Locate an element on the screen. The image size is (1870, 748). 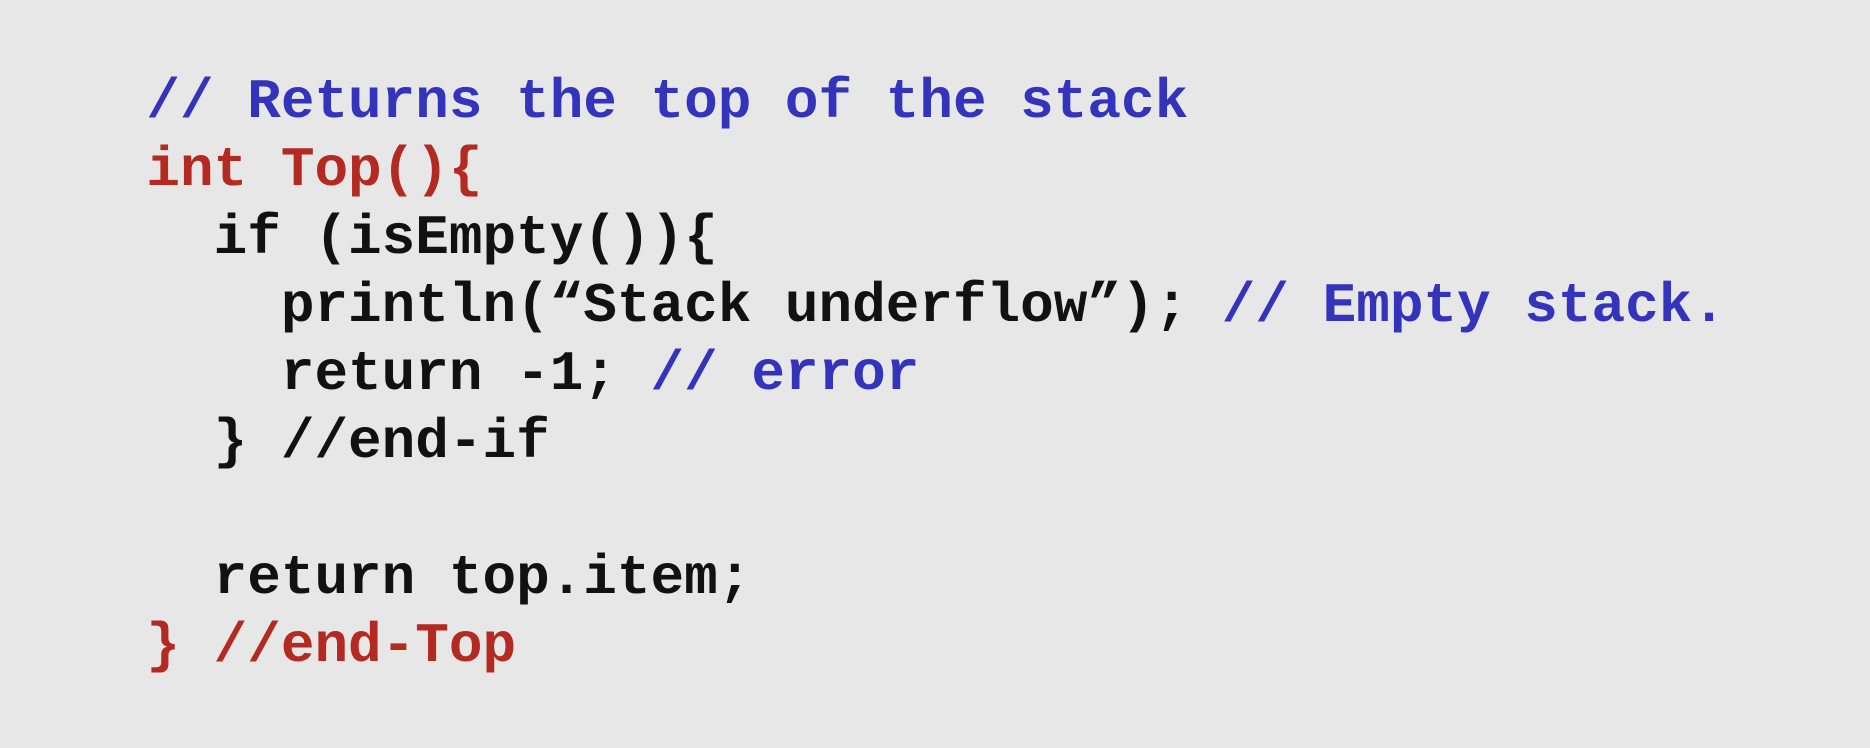
end-top-token: } //end-Top is located at coordinates (331, 646).